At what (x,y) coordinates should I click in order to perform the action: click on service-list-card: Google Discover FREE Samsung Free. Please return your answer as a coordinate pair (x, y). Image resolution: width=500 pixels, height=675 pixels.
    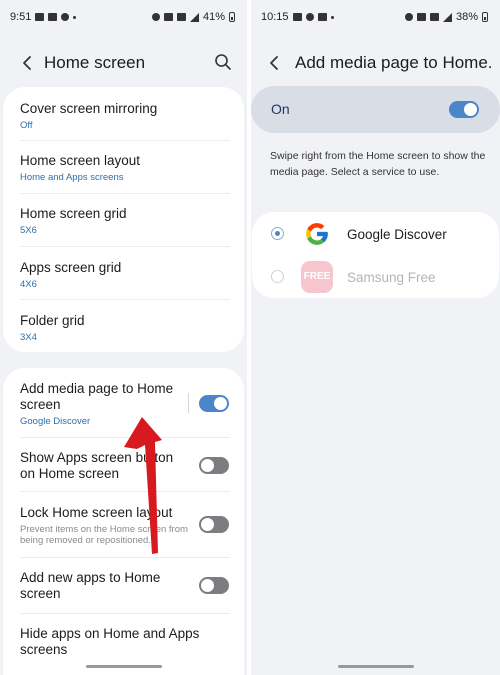
    Looking at the image, I should click on (375, 255).